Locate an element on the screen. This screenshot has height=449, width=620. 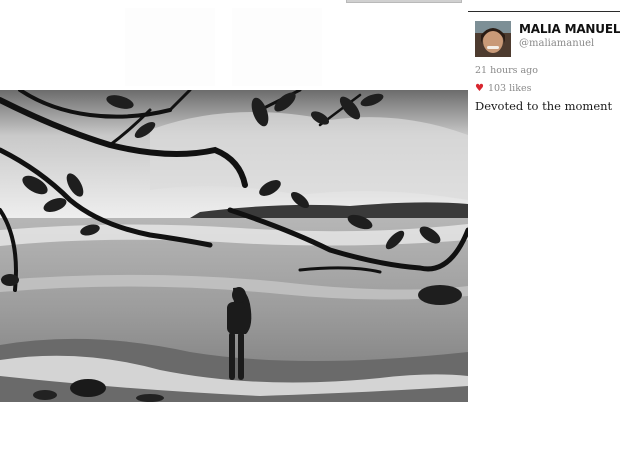
avatar is located at coordinates (493, 39).